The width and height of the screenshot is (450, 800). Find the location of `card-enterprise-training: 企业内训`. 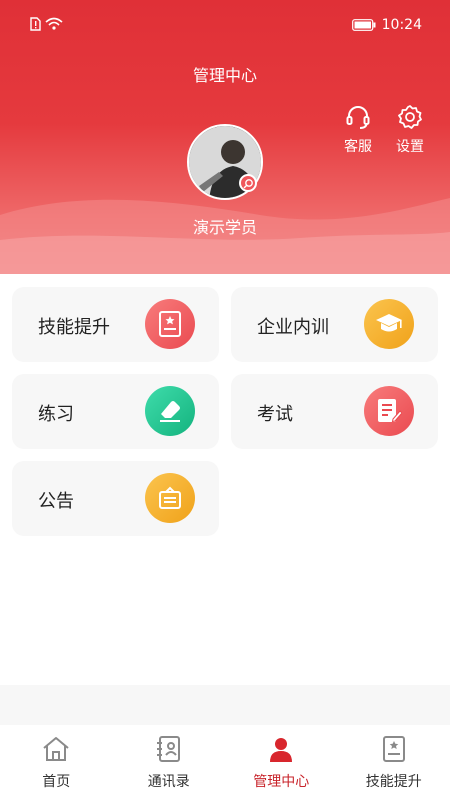

card-enterprise-training: 企业内训 is located at coordinates (334, 324).